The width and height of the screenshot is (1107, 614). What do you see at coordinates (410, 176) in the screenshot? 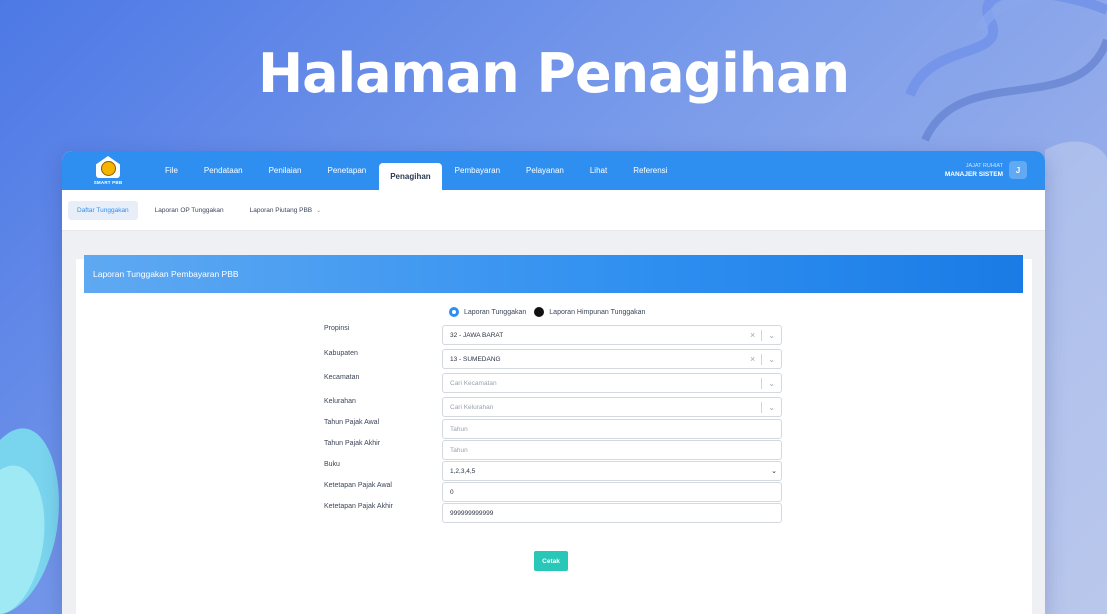
I see `nav-item-penagihan: Penagihan` at bounding box center [410, 176].